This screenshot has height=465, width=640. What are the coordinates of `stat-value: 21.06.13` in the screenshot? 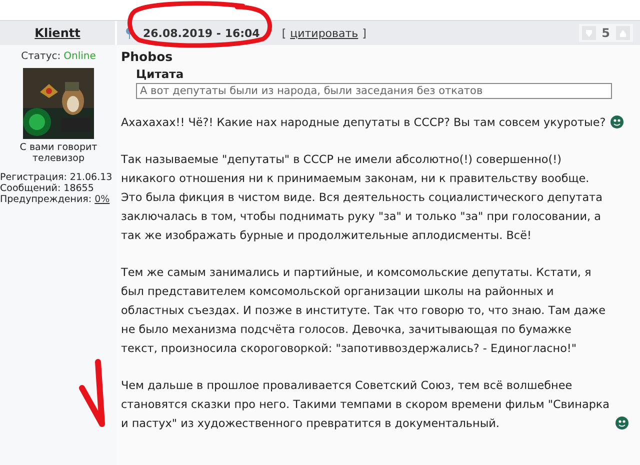 It's located at (91, 177).